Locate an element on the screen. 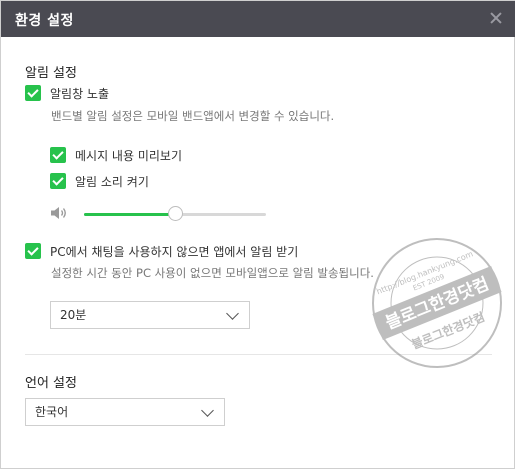 This screenshot has height=469, width=515. volume-slider is located at coordinates (175, 214).